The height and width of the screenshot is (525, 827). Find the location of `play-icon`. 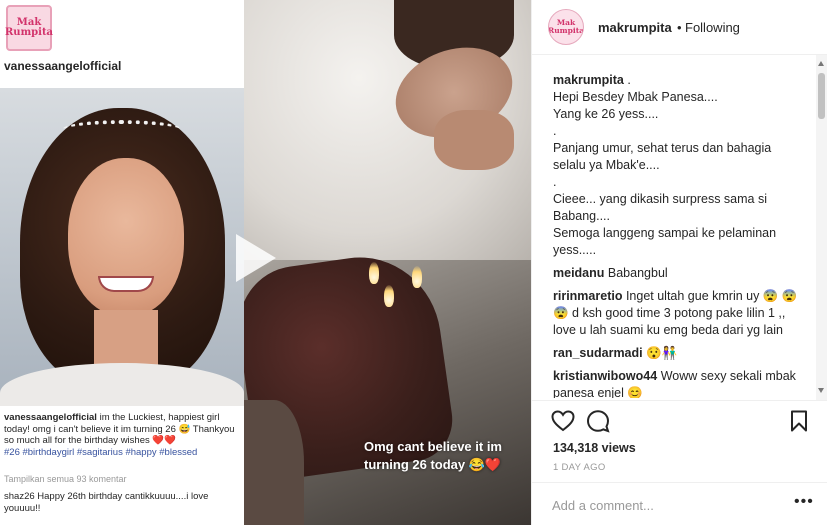

play-icon is located at coordinates (256, 258).